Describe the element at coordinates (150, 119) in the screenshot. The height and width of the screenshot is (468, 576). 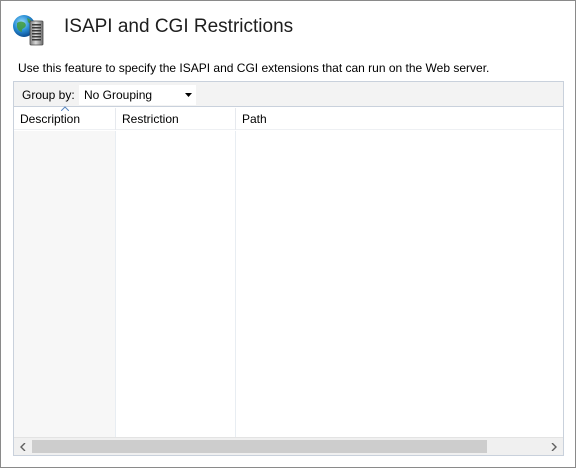
I see `column-header-label: Restriction` at that location.